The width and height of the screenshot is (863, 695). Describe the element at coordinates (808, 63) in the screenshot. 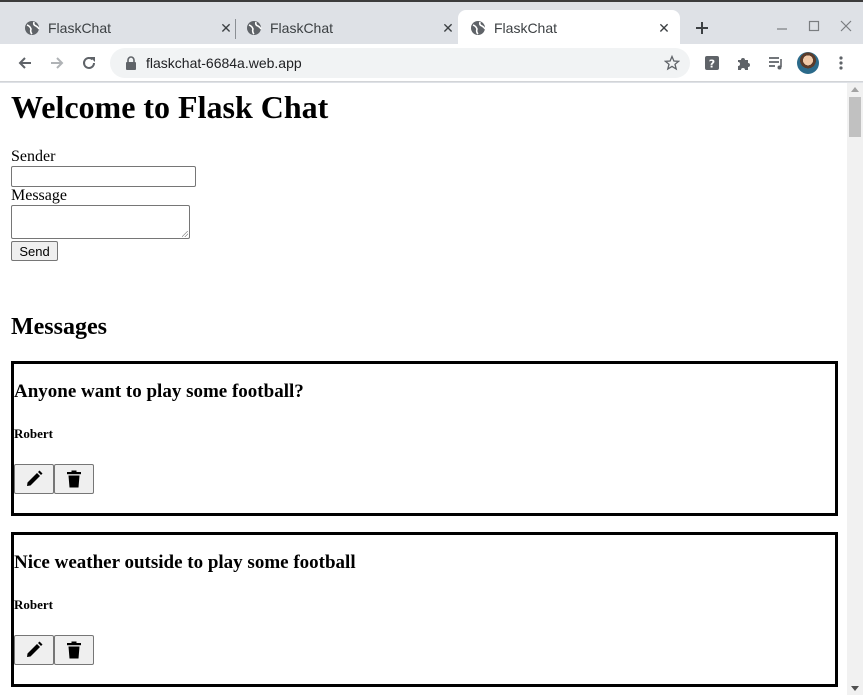

I see `profile-avatar` at that location.